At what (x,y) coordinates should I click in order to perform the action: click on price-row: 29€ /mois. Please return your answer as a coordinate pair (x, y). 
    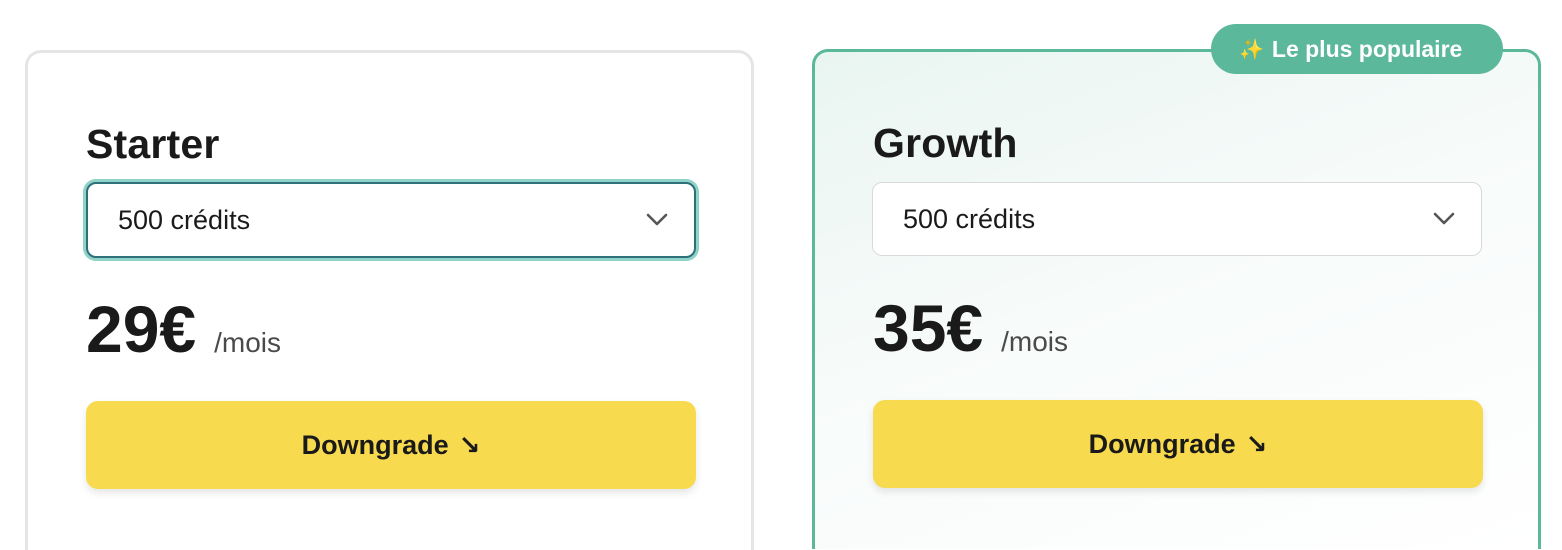
    Looking at the image, I should click on (183, 329).